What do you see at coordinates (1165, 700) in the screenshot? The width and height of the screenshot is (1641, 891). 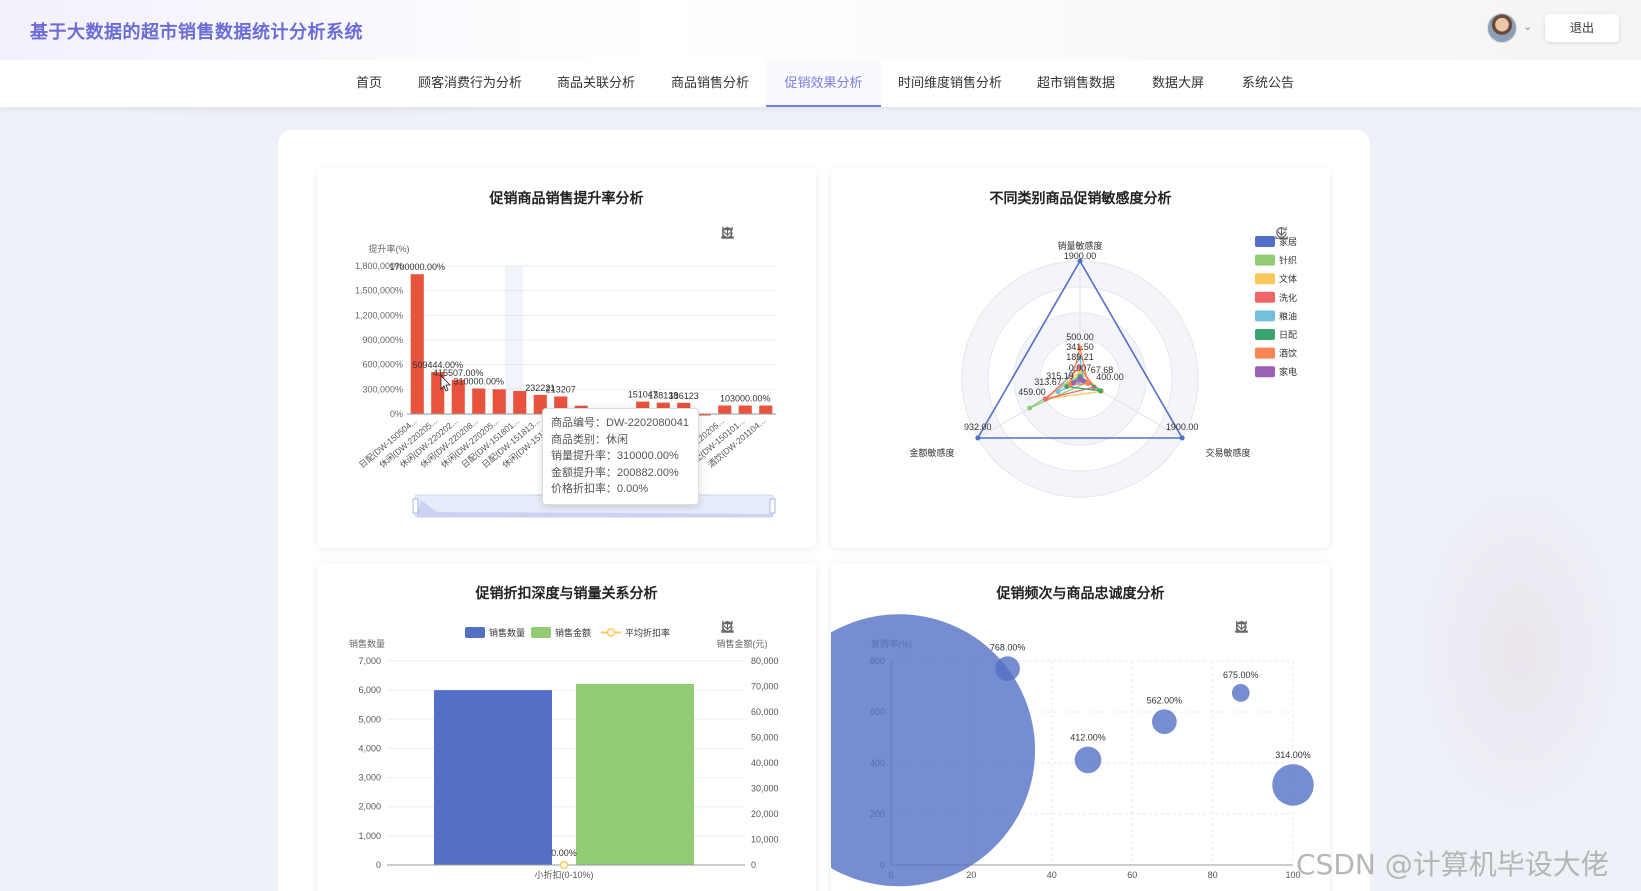 I see `data-label: 562.00%` at bounding box center [1165, 700].